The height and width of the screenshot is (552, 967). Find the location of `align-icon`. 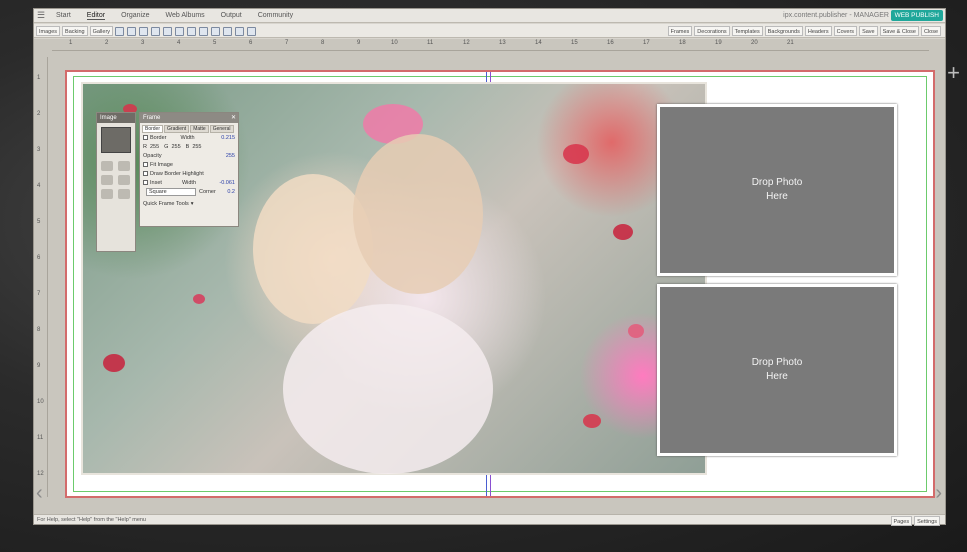

align-icon is located at coordinates (192, 31).